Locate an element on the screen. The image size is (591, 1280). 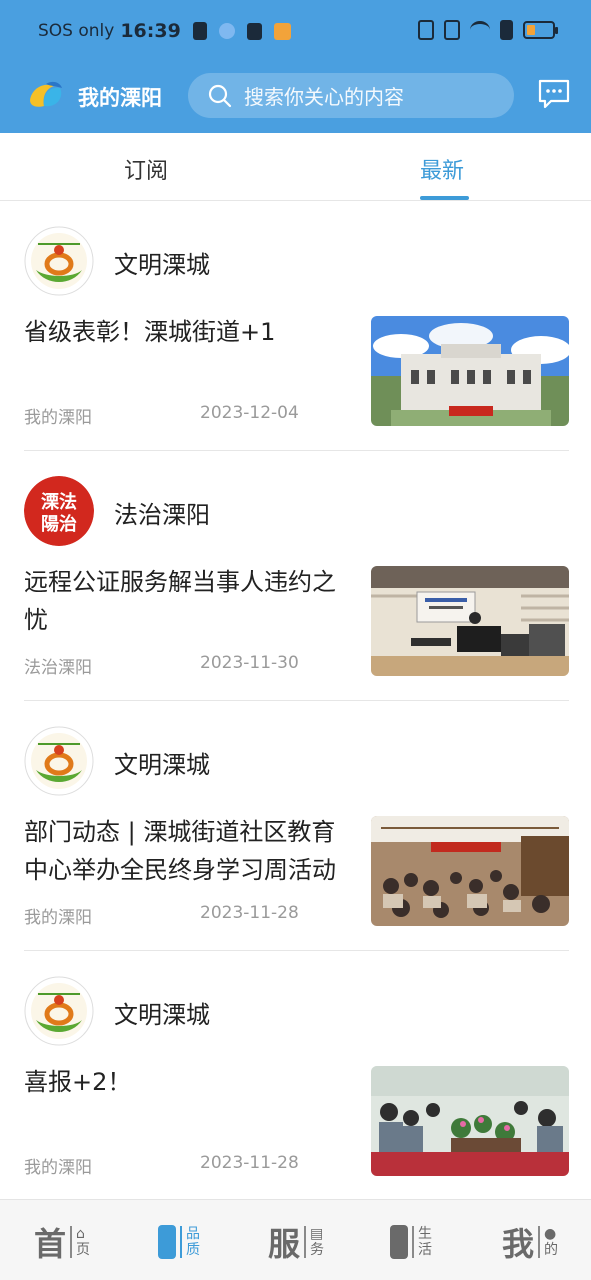
nav-service-glyph: 服 is located at coordinates (284, 1244).